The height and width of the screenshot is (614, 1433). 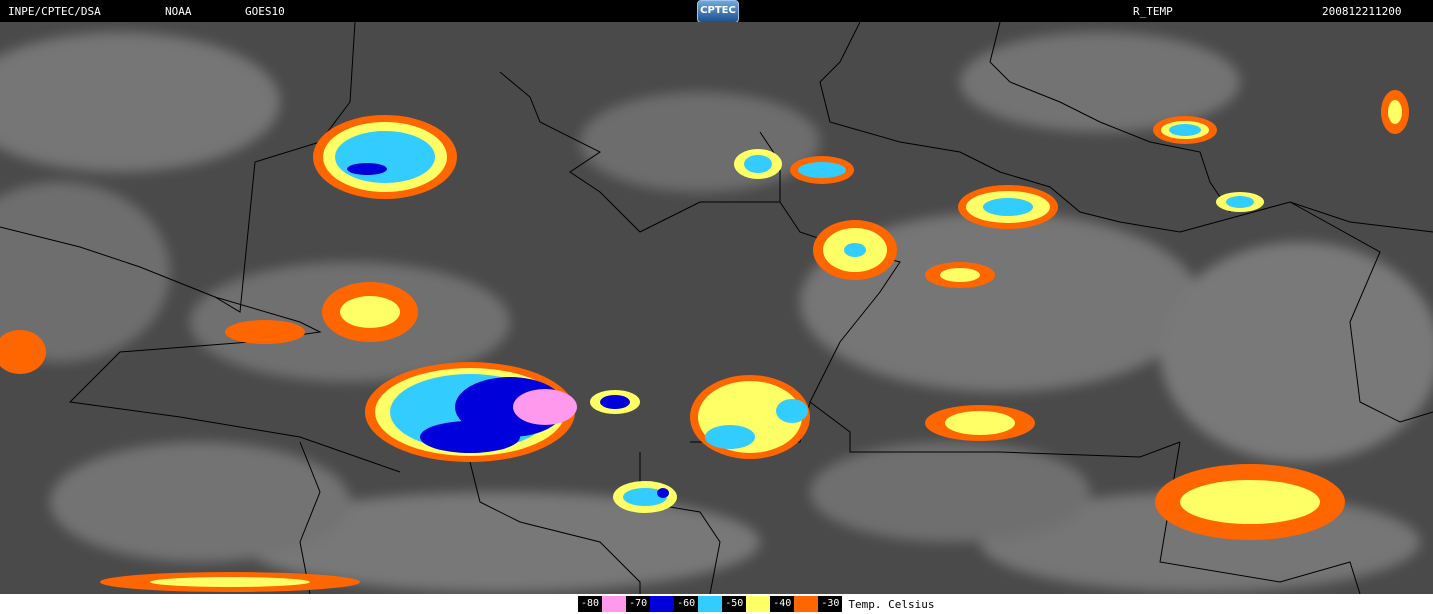 What do you see at coordinates (830, 604) in the screenshot?
I see `legend-label: -30` at bounding box center [830, 604].